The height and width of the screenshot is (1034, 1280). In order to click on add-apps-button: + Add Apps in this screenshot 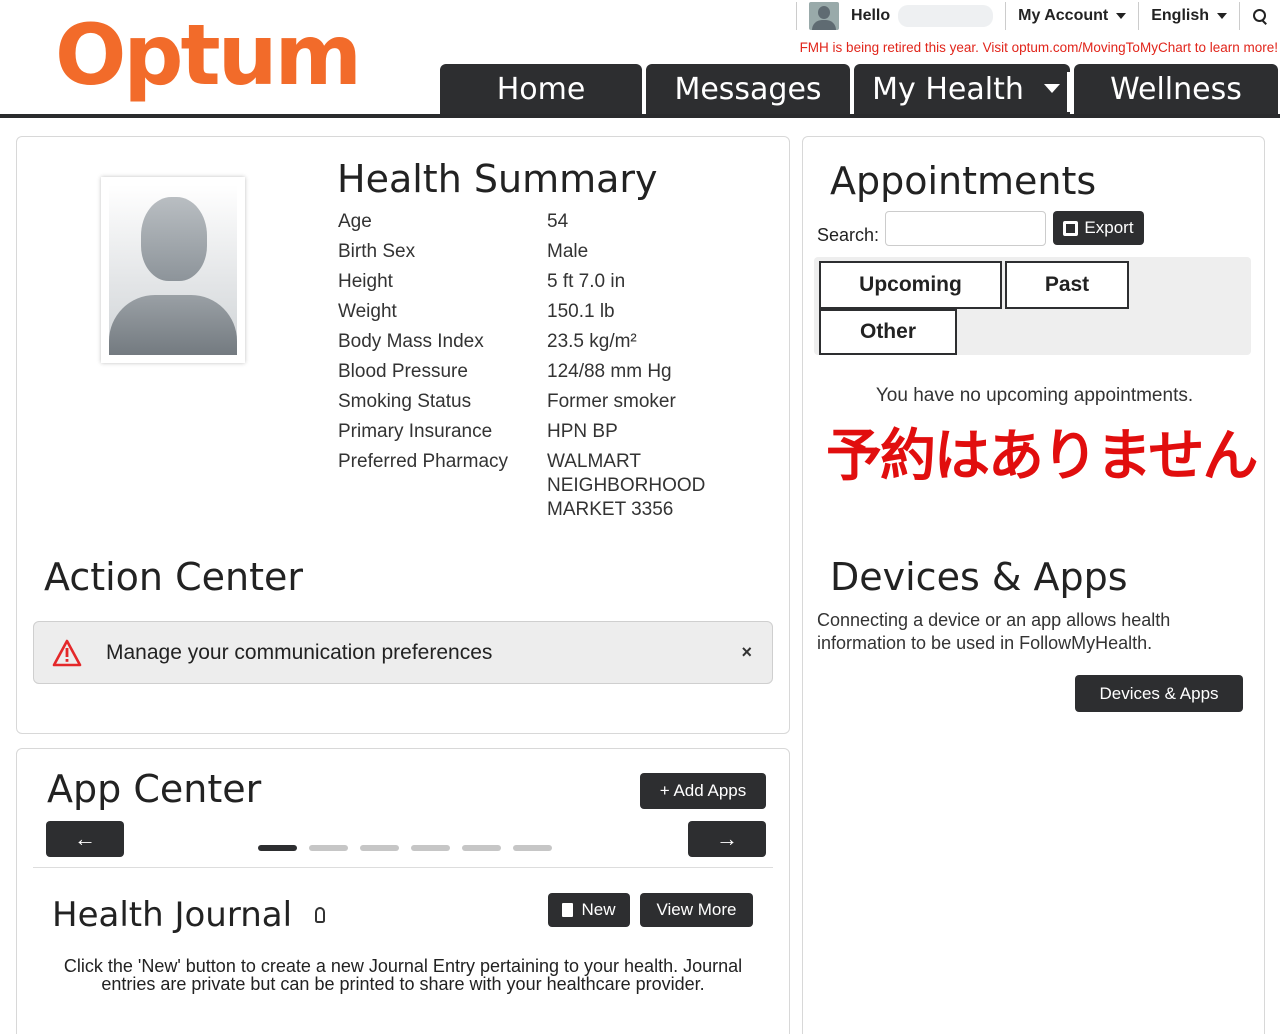, I will do `click(703, 791)`.